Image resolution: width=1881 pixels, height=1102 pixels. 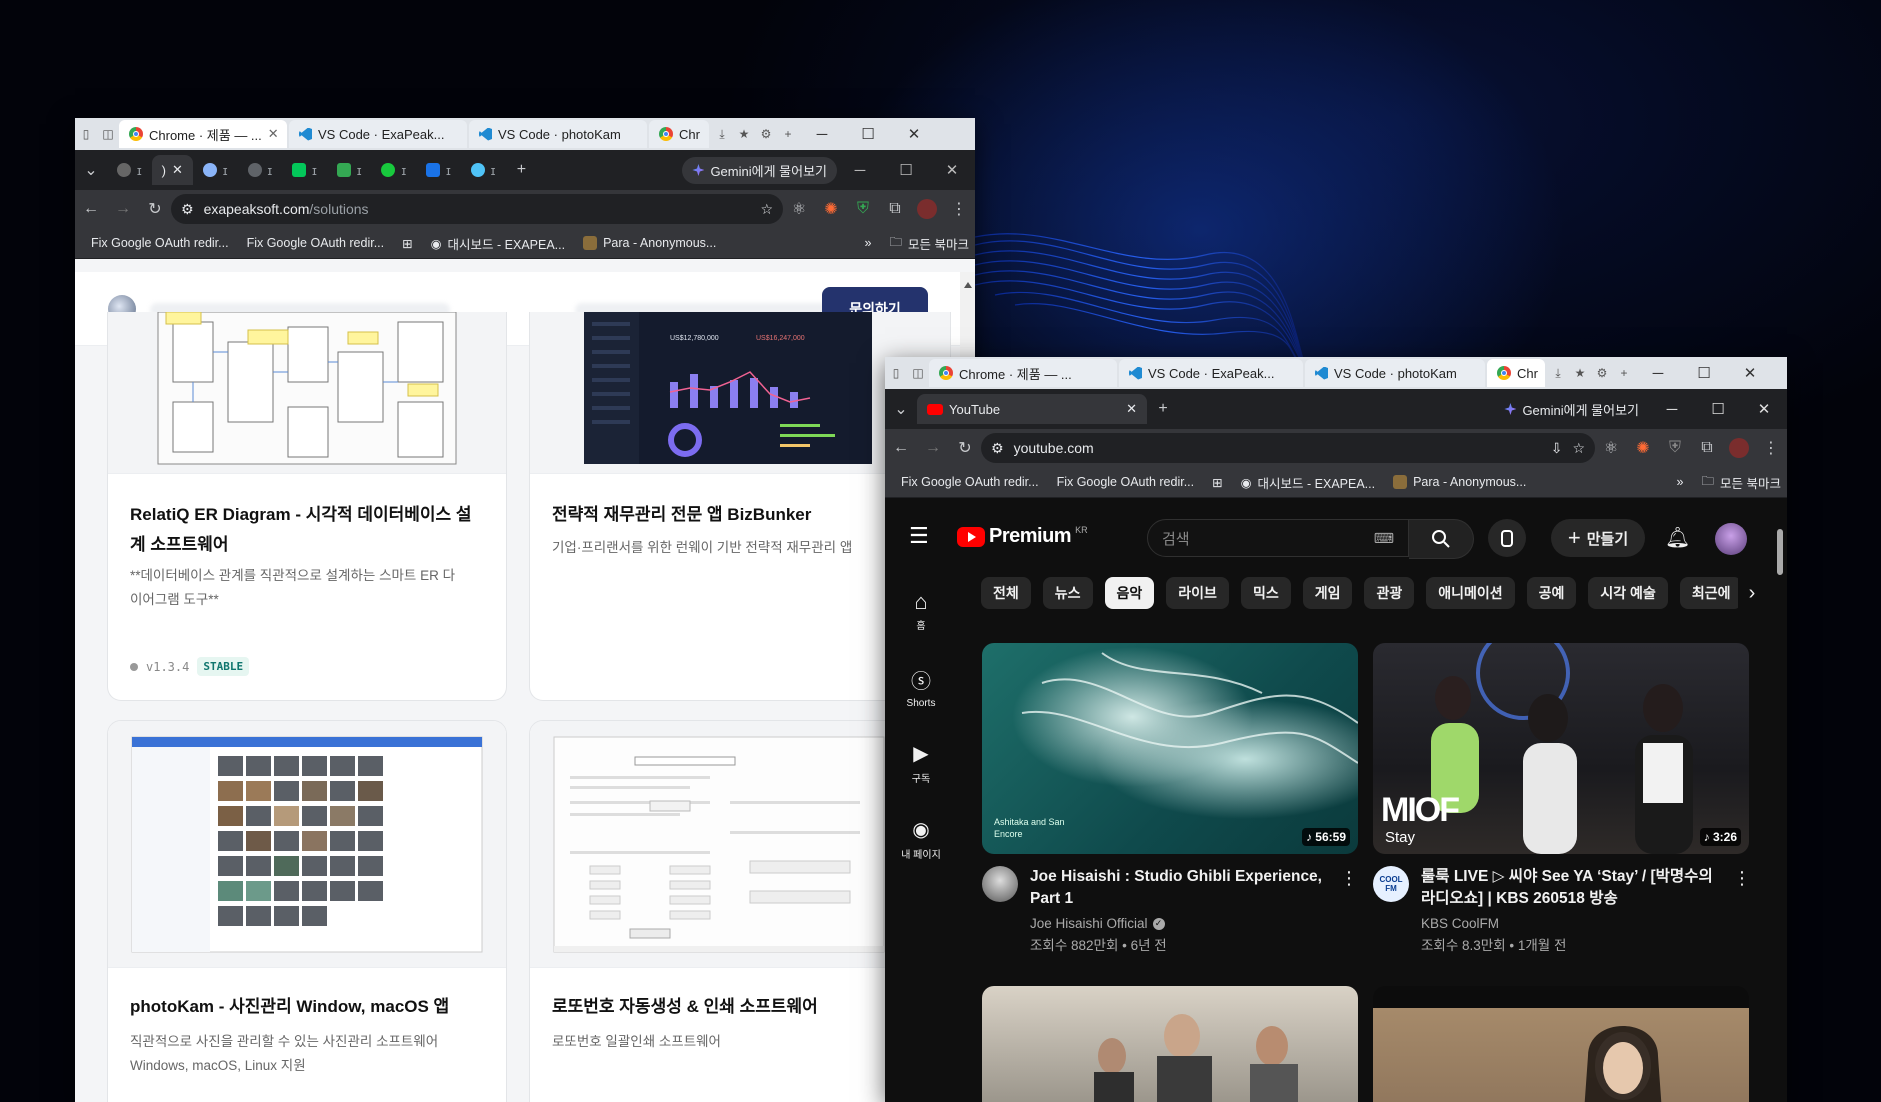 What do you see at coordinates (919, 536) in the screenshot?
I see `hamburger-menu-icon: ☰` at bounding box center [919, 536].